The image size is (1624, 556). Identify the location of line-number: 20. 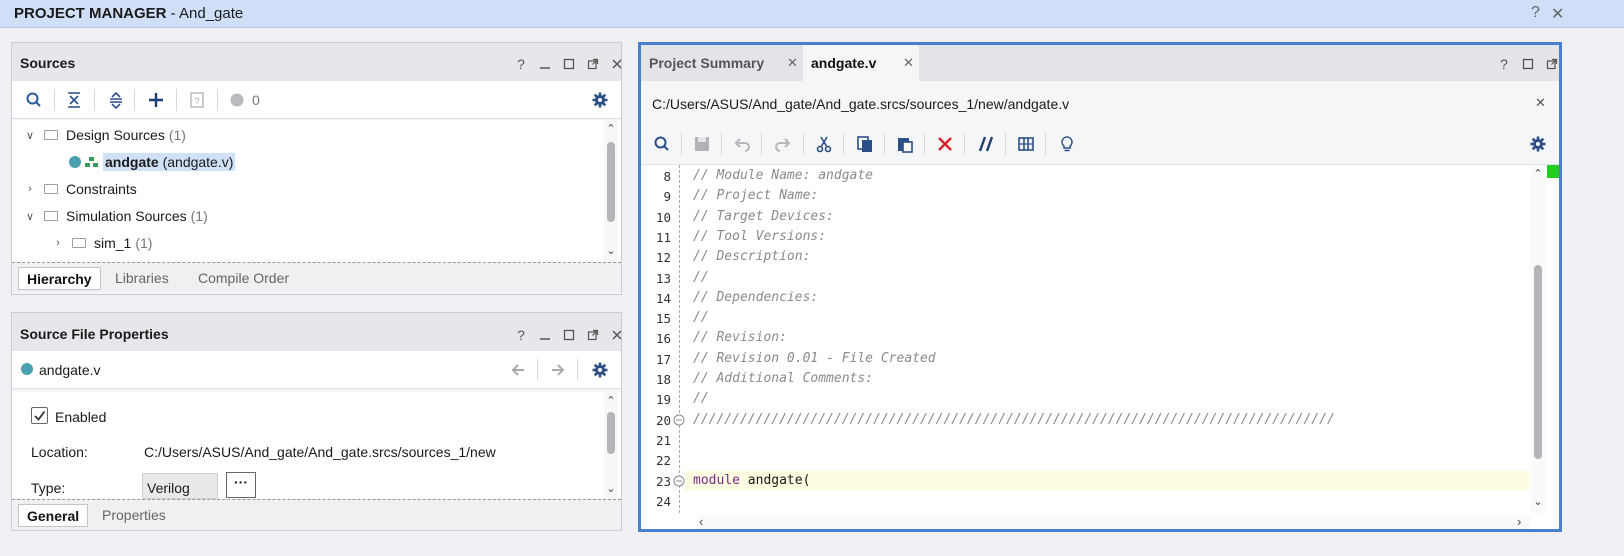
(663, 420).